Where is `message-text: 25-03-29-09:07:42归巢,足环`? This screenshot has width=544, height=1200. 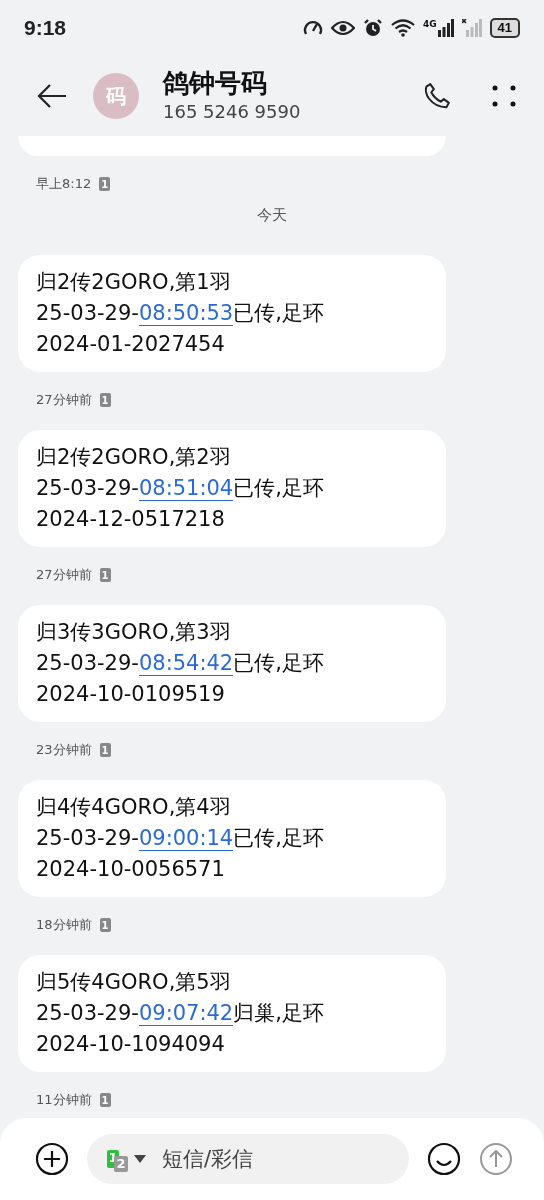 message-text: 25-03-29-09:07:42归巢,足环 is located at coordinates (180, 1014).